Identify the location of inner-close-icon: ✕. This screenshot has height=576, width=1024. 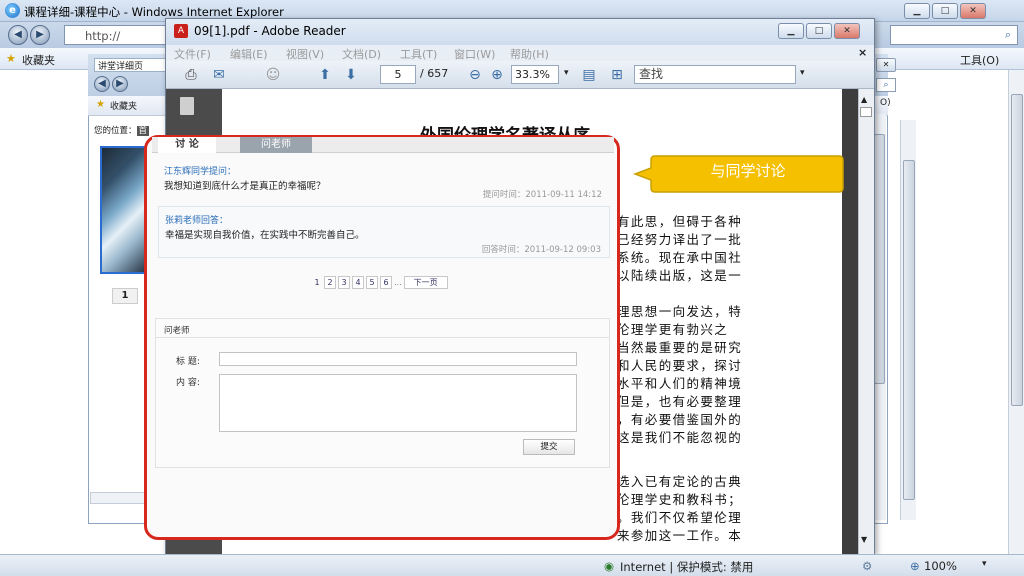
(886, 65).